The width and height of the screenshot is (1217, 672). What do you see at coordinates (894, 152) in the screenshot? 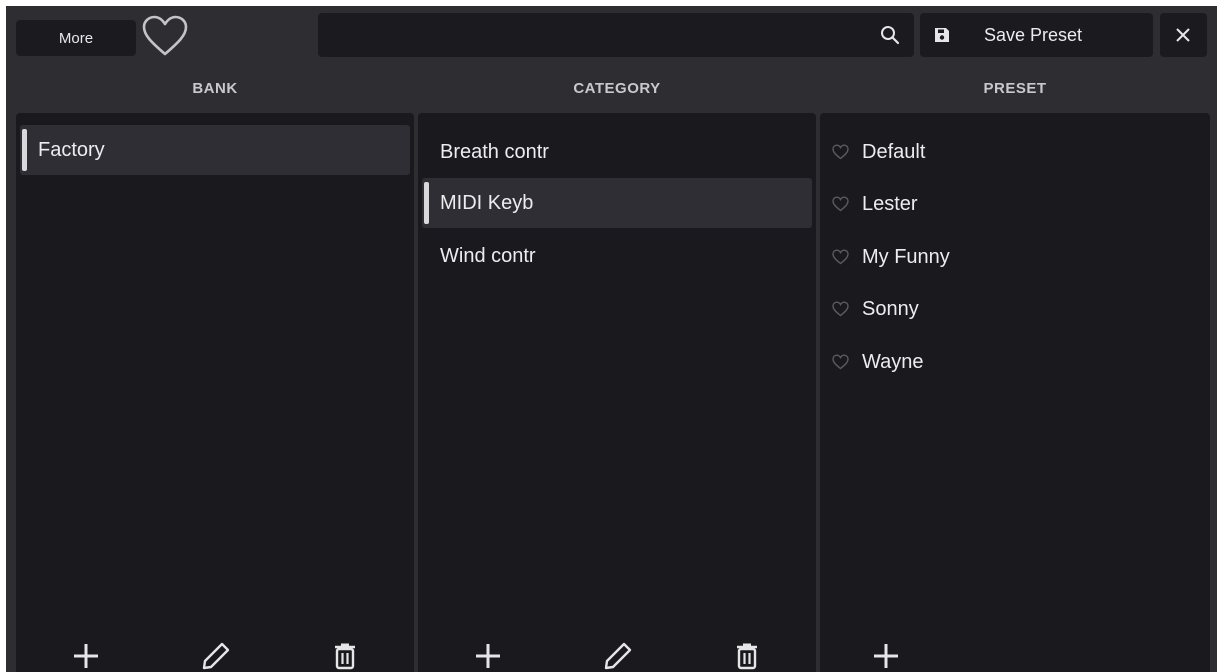
I see `preset-item-label: Default` at bounding box center [894, 152].